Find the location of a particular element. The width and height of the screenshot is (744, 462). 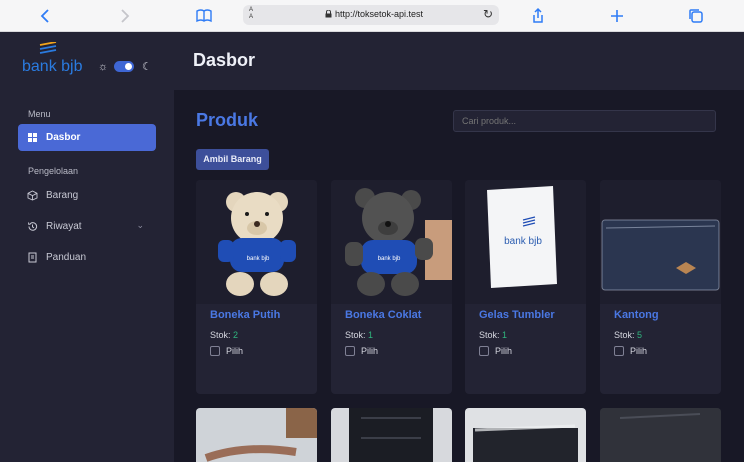

product-name: Kantong is located at coordinates (636, 315).